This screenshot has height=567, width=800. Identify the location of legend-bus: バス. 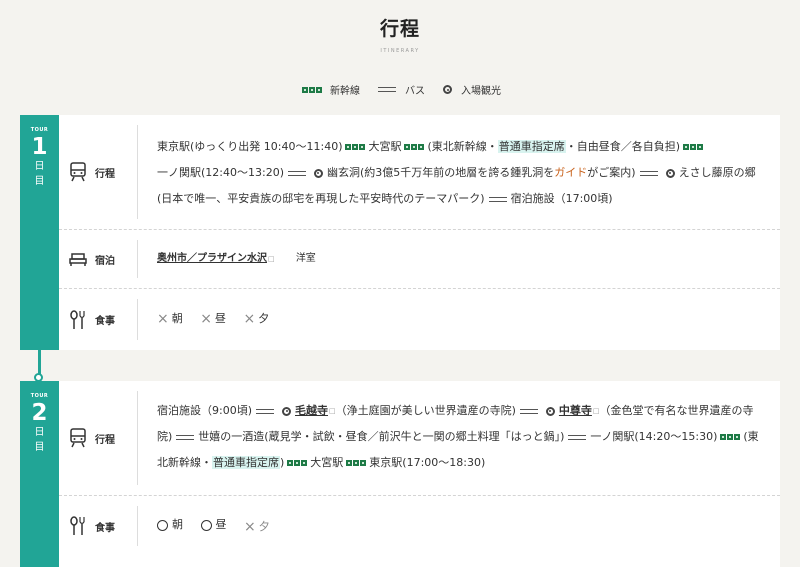
(399, 89).